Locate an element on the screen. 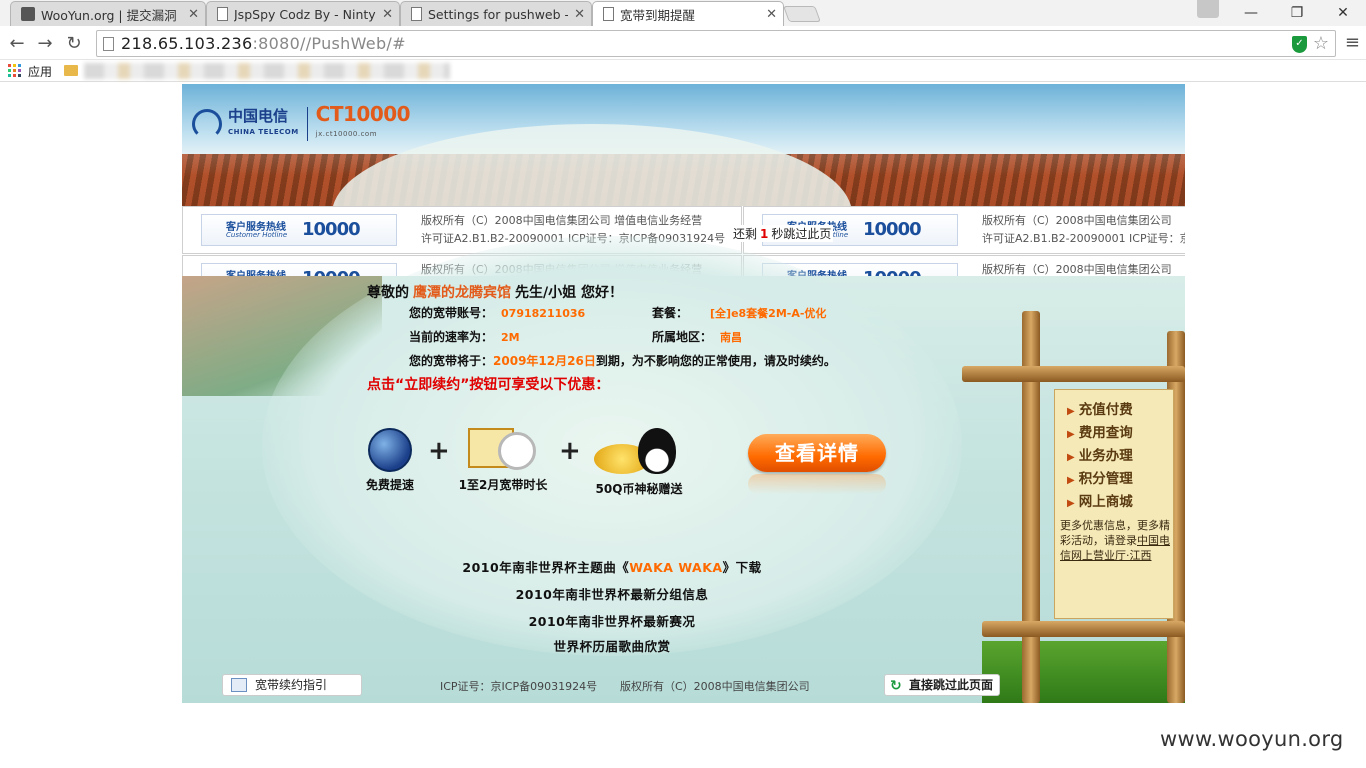 The height and width of the screenshot is (768, 1366). new-tab-button is located at coordinates (802, 14).